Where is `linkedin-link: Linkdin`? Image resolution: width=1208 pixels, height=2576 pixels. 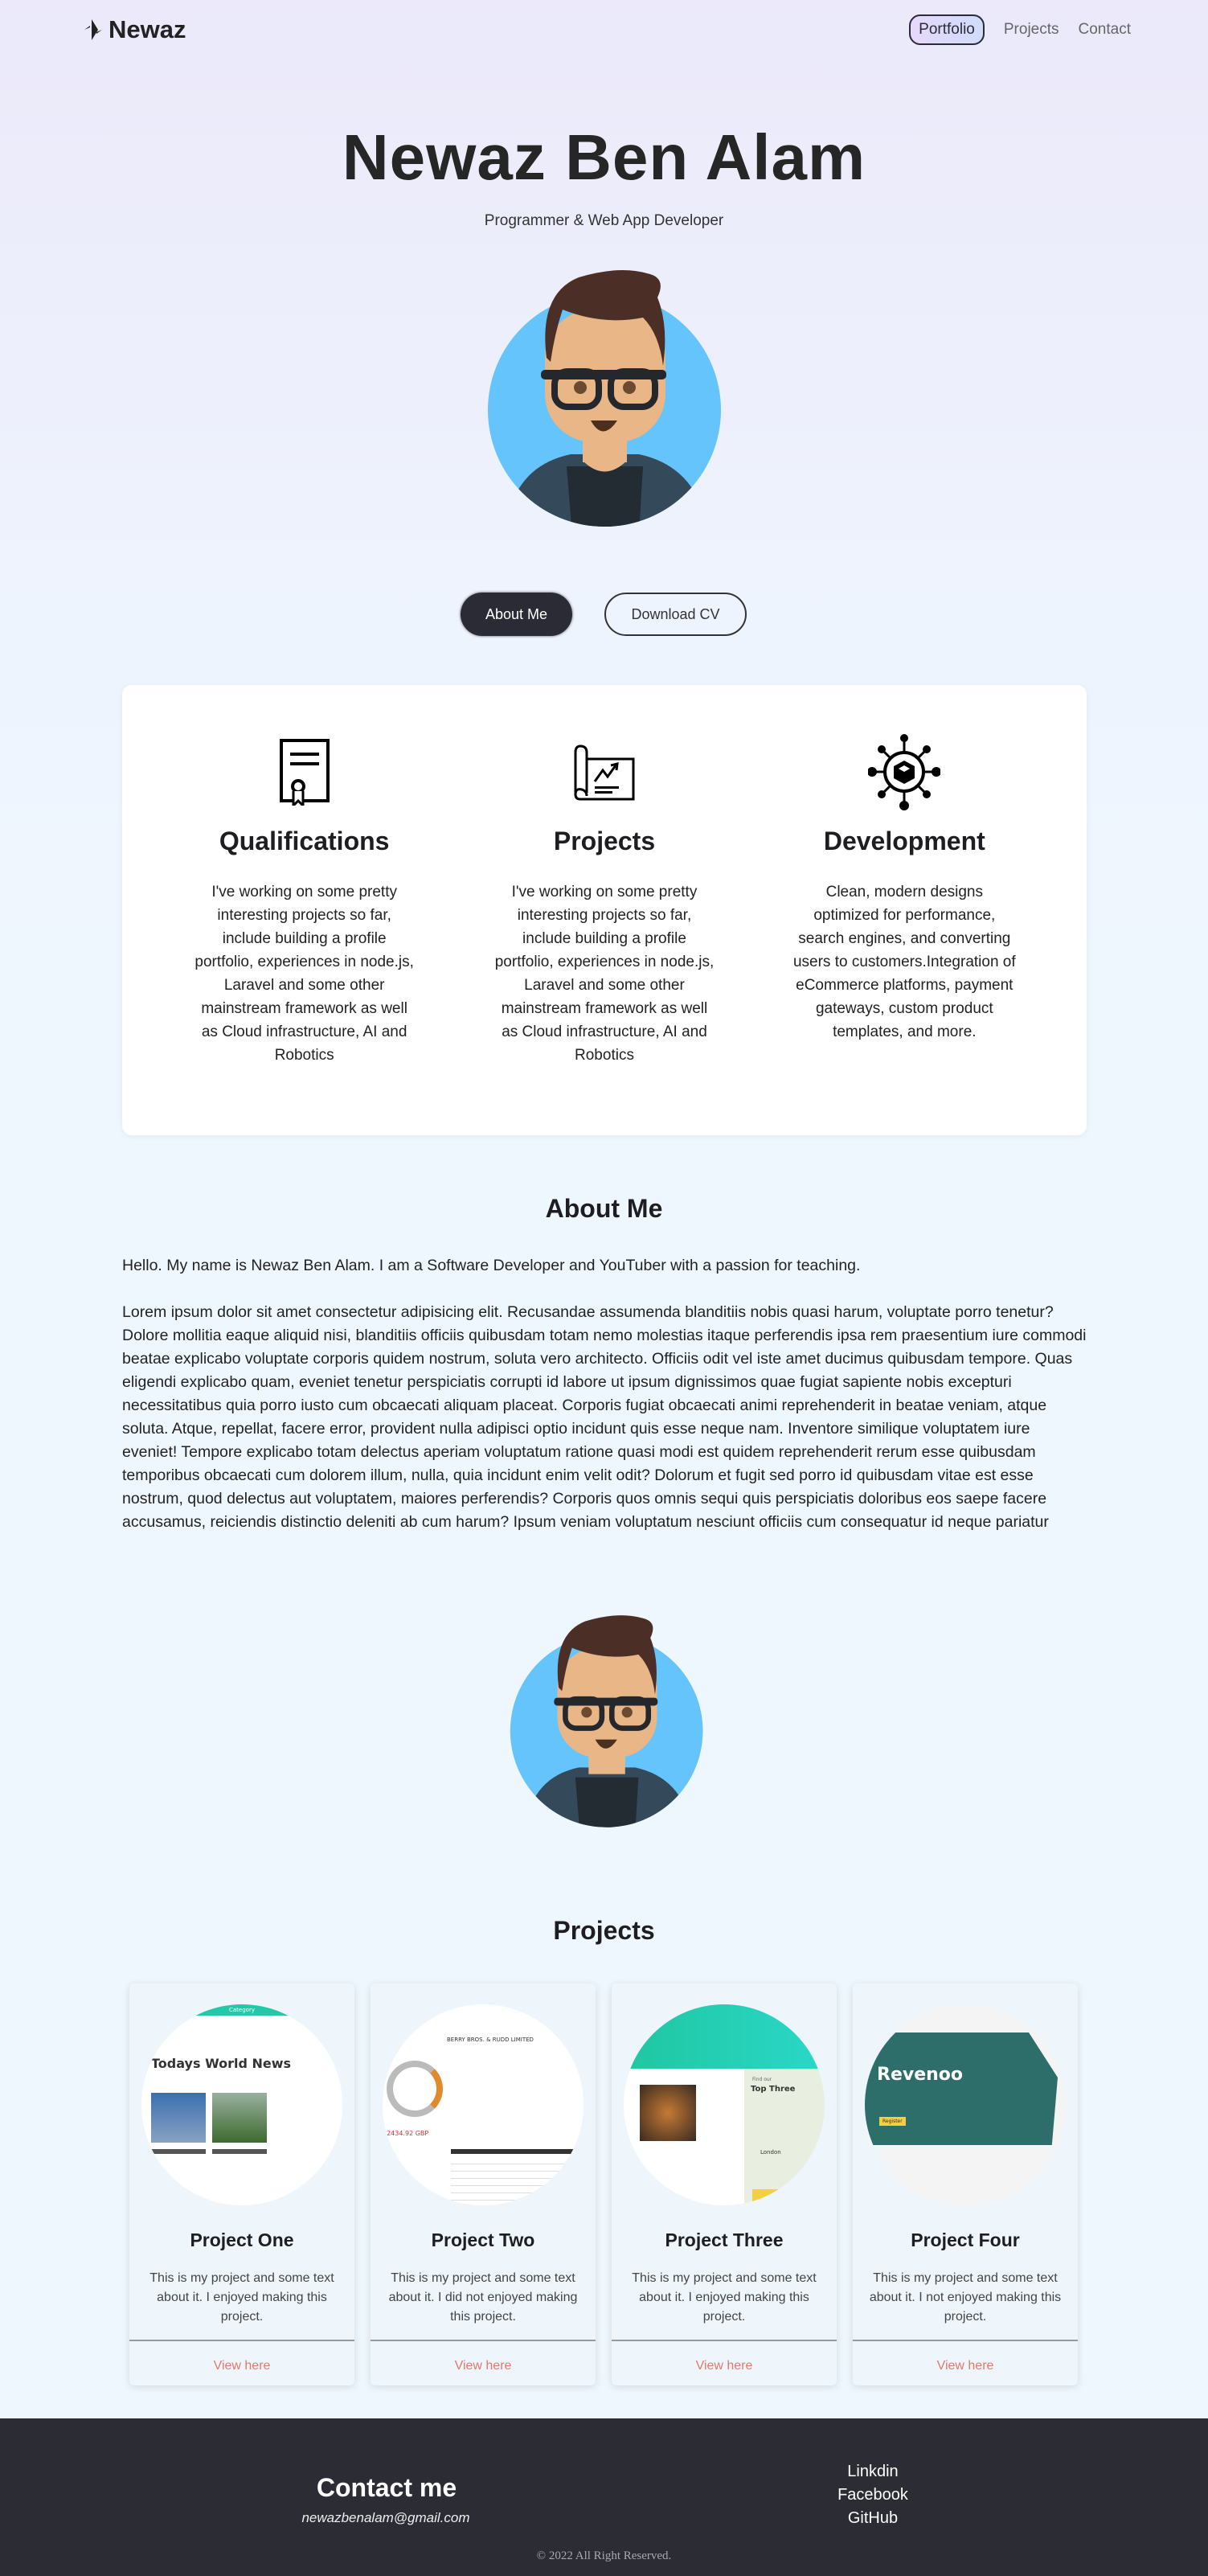
linkedin-link: Linkdin is located at coordinates (872, 2472).